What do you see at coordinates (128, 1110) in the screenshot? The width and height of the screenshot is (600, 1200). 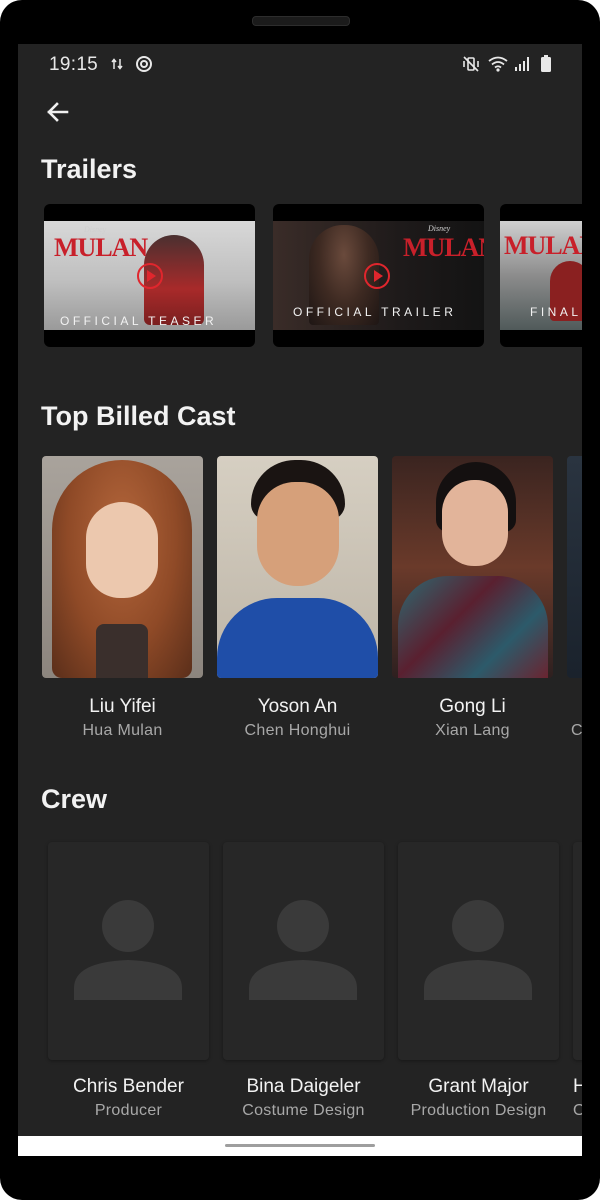 I see `crew-job: Producer` at bounding box center [128, 1110].